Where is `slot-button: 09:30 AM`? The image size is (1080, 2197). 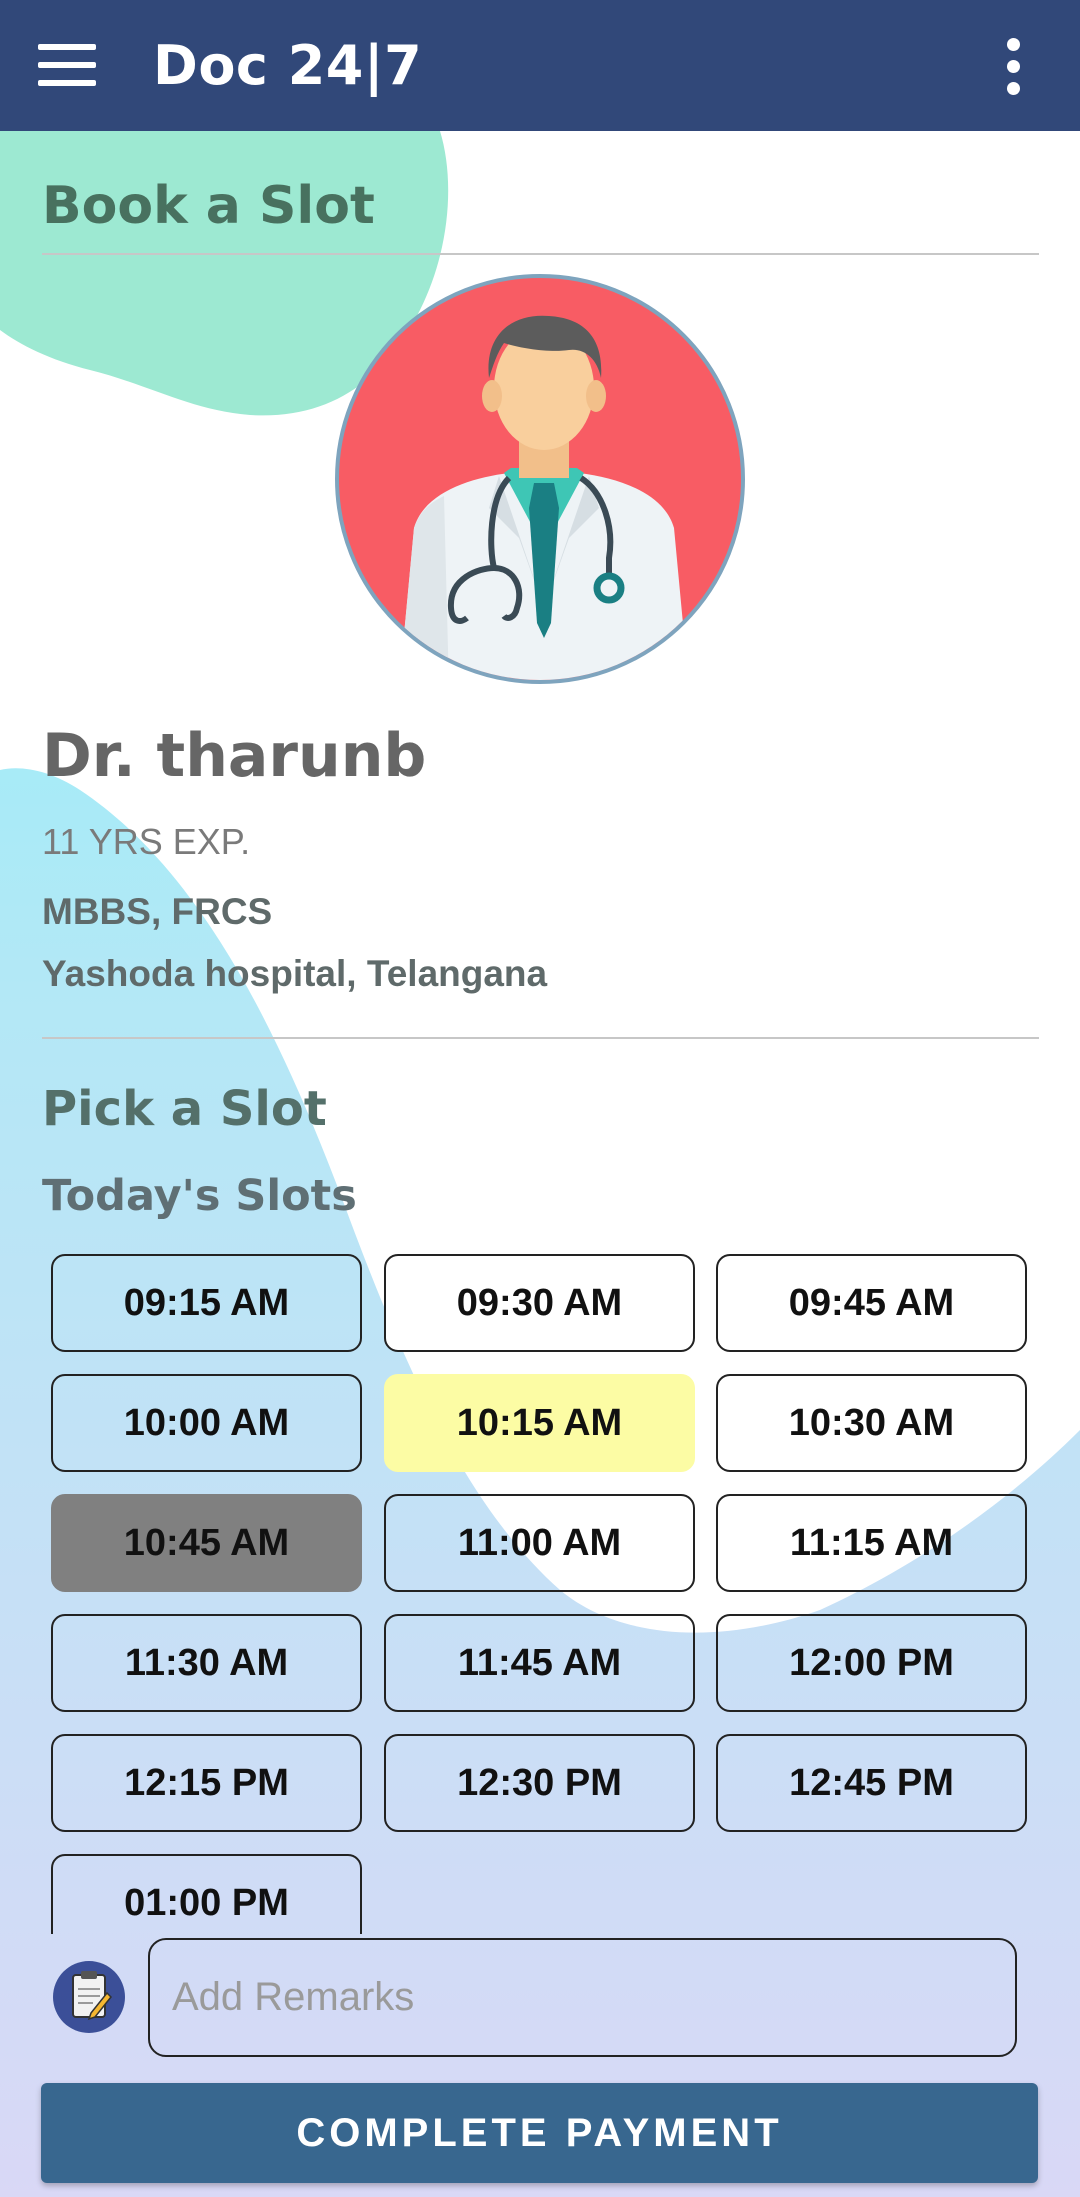 slot-button: 09:30 AM is located at coordinates (539, 1303).